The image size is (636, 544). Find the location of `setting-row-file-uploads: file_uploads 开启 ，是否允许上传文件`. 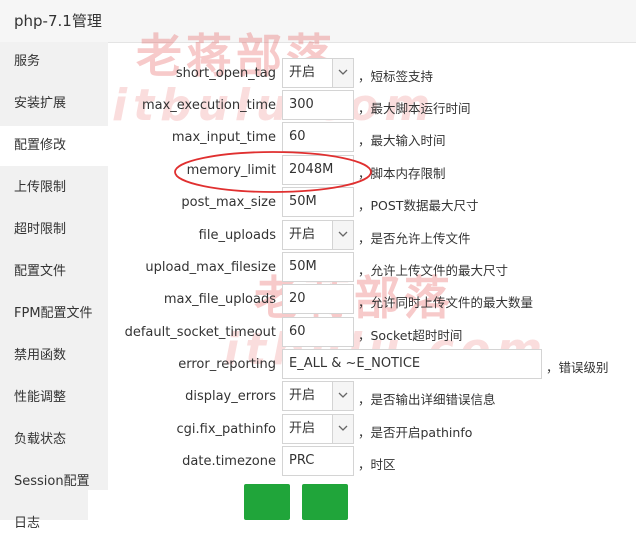

setting-row-file-uploads: file_uploads 开启 ，是否允许上传文件 is located at coordinates (372, 236).